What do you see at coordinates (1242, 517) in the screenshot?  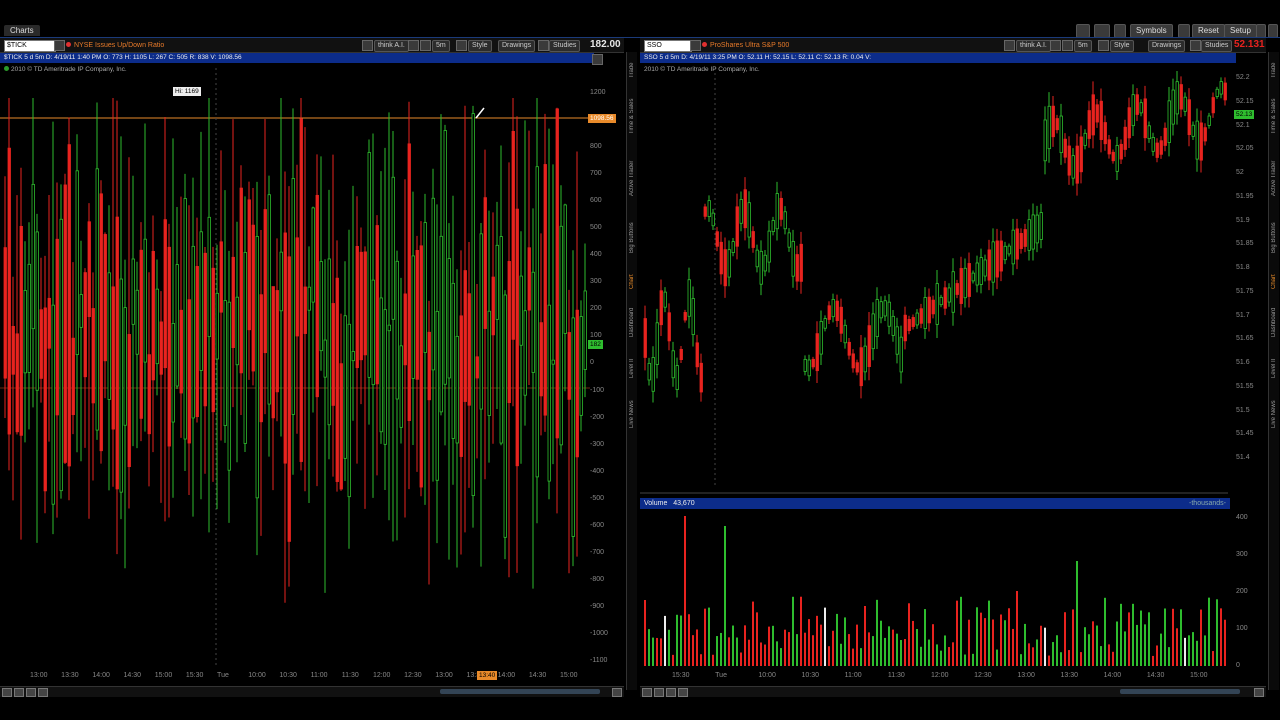 I see `y-tick-label: 400` at bounding box center [1242, 517].